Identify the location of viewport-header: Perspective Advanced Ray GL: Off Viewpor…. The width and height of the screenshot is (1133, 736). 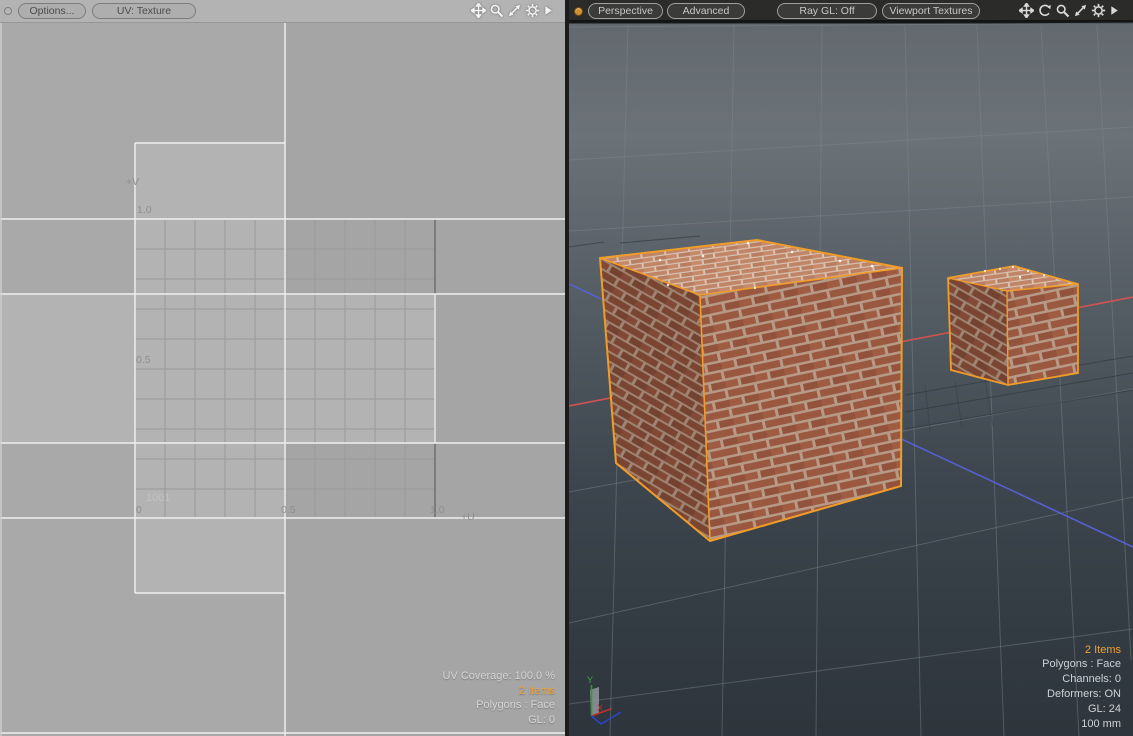
(851, 11).